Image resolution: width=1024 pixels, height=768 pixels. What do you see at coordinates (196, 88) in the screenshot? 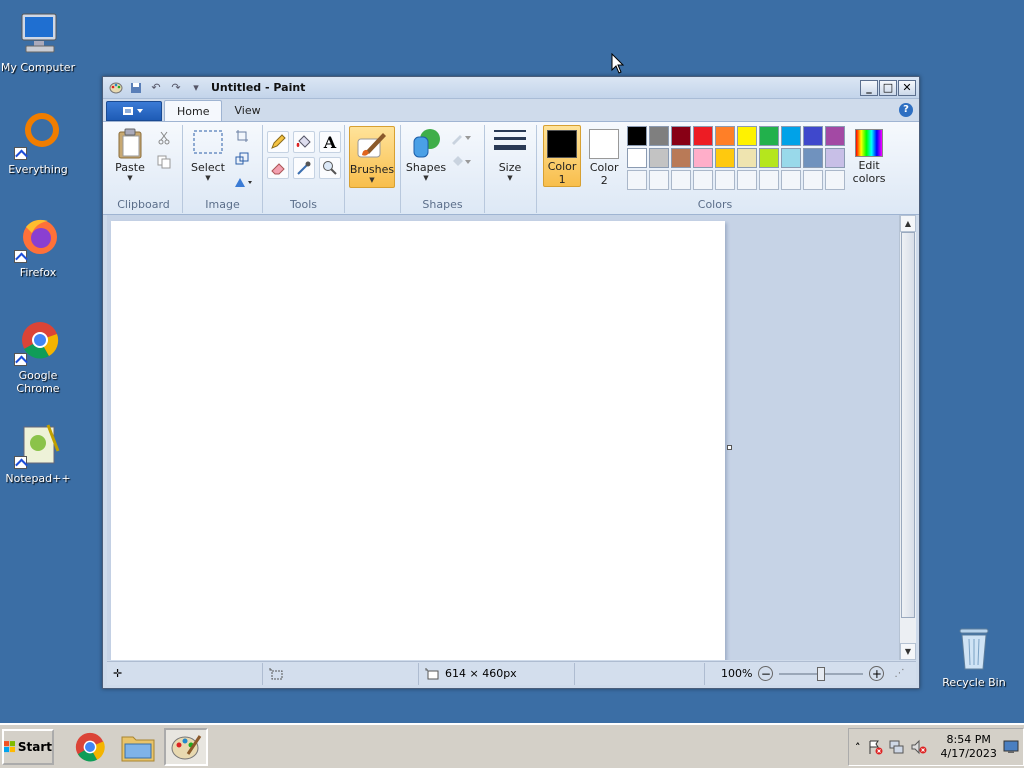
I see `customize-quick-access-icon: ▾` at bounding box center [196, 88].